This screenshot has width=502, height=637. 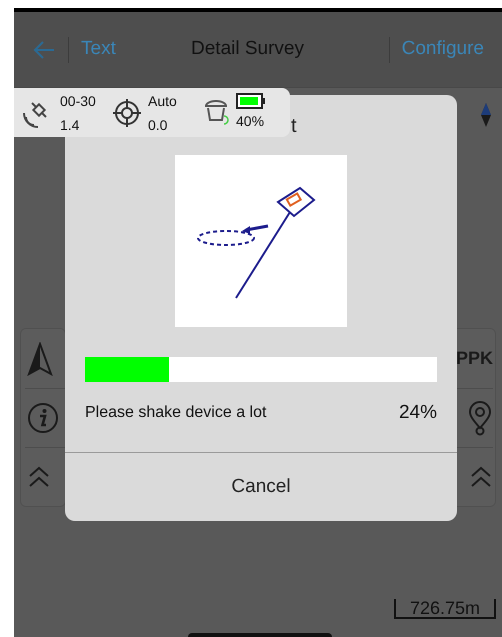 I want to click on scale-bar: 726.75m, so click(x=445, y=609).